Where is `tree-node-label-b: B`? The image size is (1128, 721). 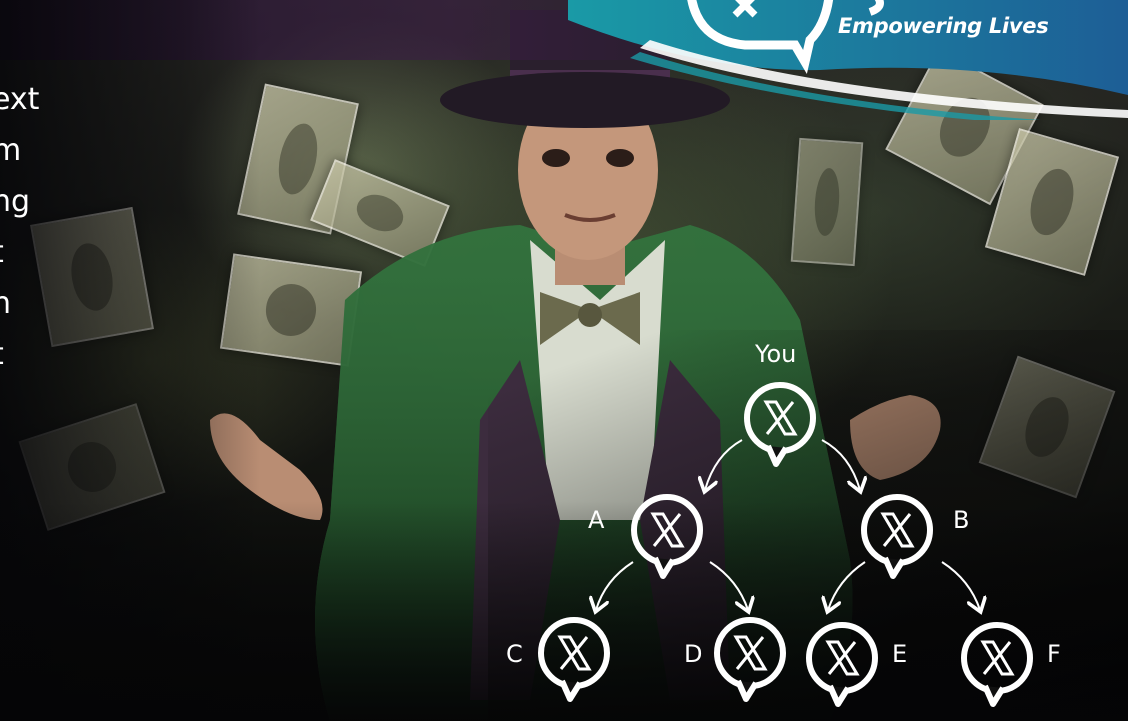 tree-node-label-b: B is located at coordinates (961, 520).